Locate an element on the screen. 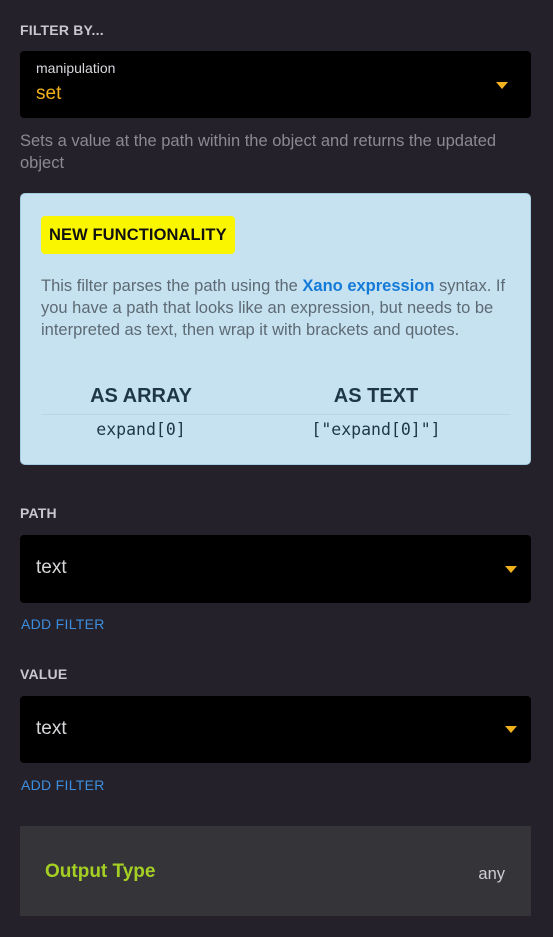  output-type-label: Output Type is located at coordinates (100, 871).